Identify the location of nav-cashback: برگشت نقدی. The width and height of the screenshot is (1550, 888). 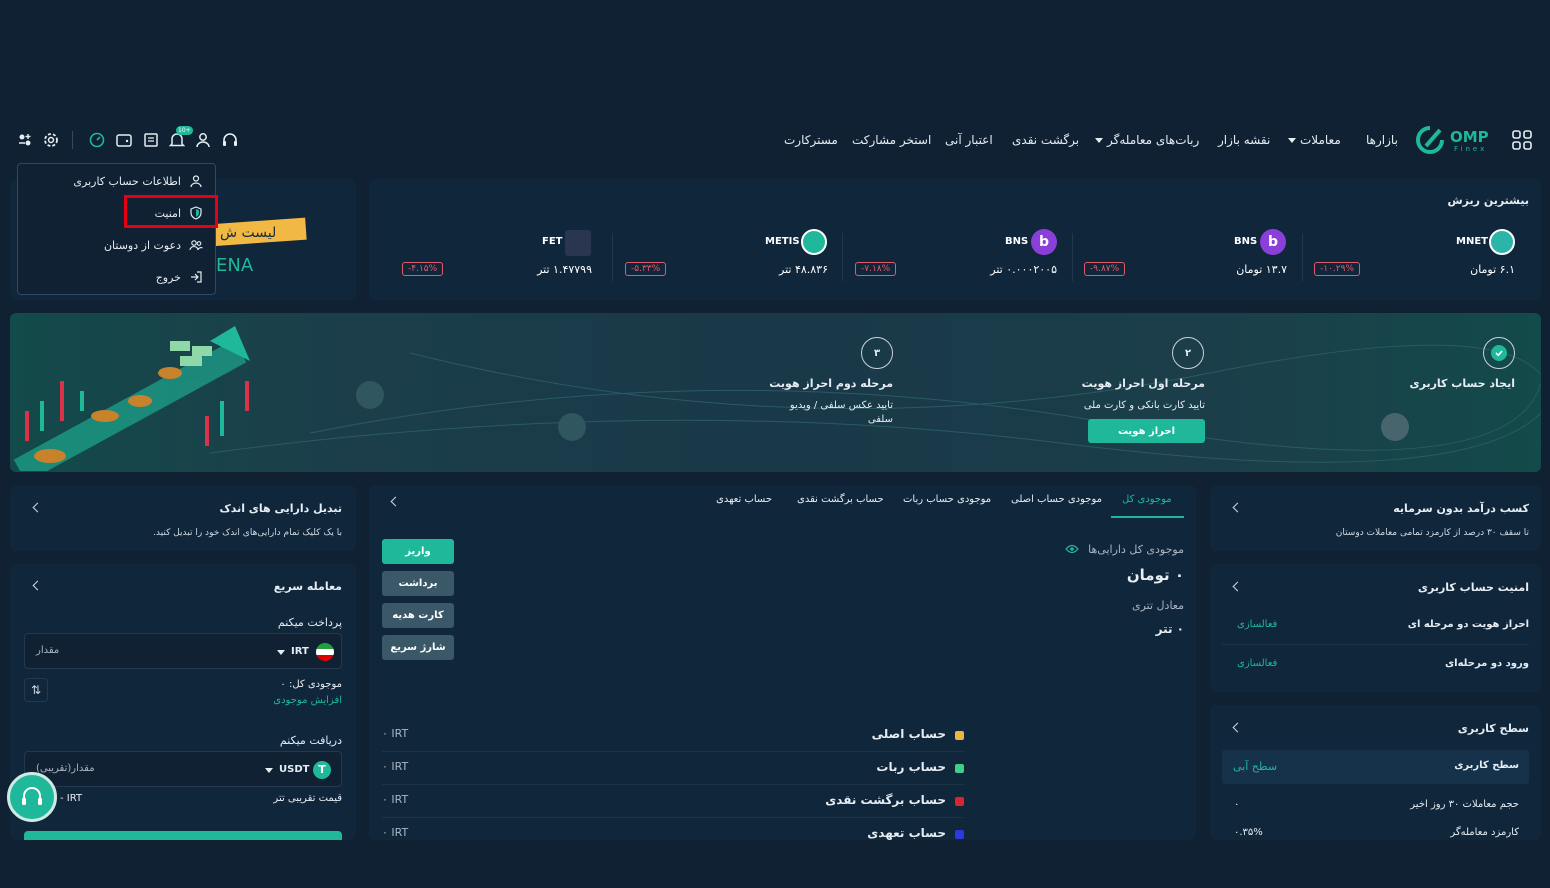
(1045, 140).